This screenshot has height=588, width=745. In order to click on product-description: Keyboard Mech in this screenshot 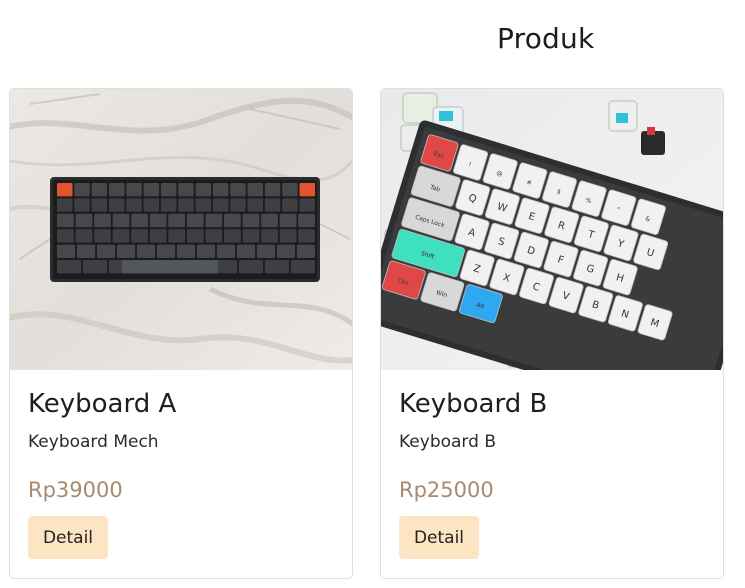, I will do `click(93, 442)`.